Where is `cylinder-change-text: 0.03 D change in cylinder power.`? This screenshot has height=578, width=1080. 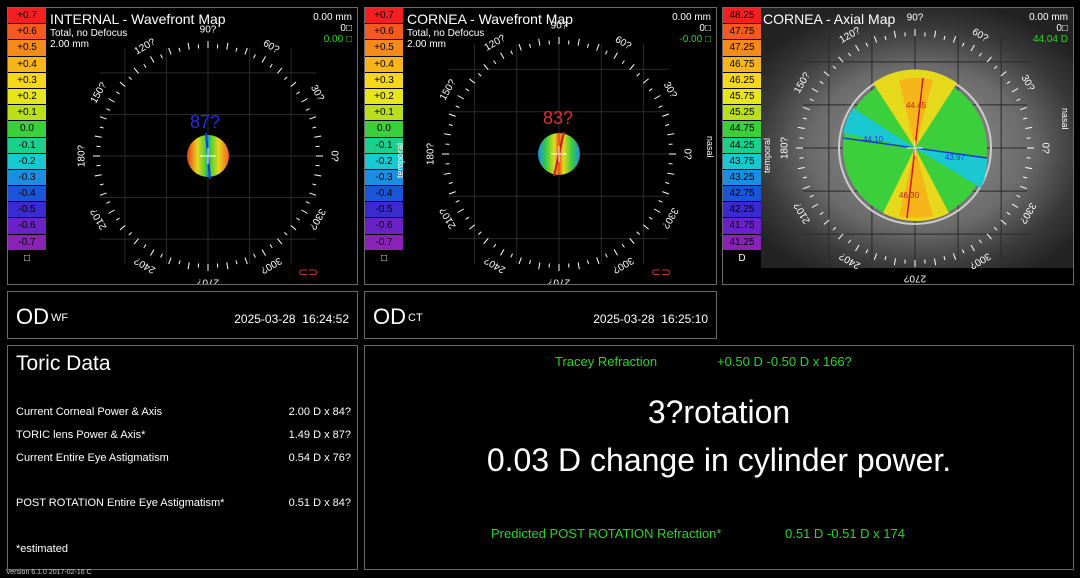 cylinder-change-text: 0.03 D change in cylinder power. is located at coordinates (719, 460).